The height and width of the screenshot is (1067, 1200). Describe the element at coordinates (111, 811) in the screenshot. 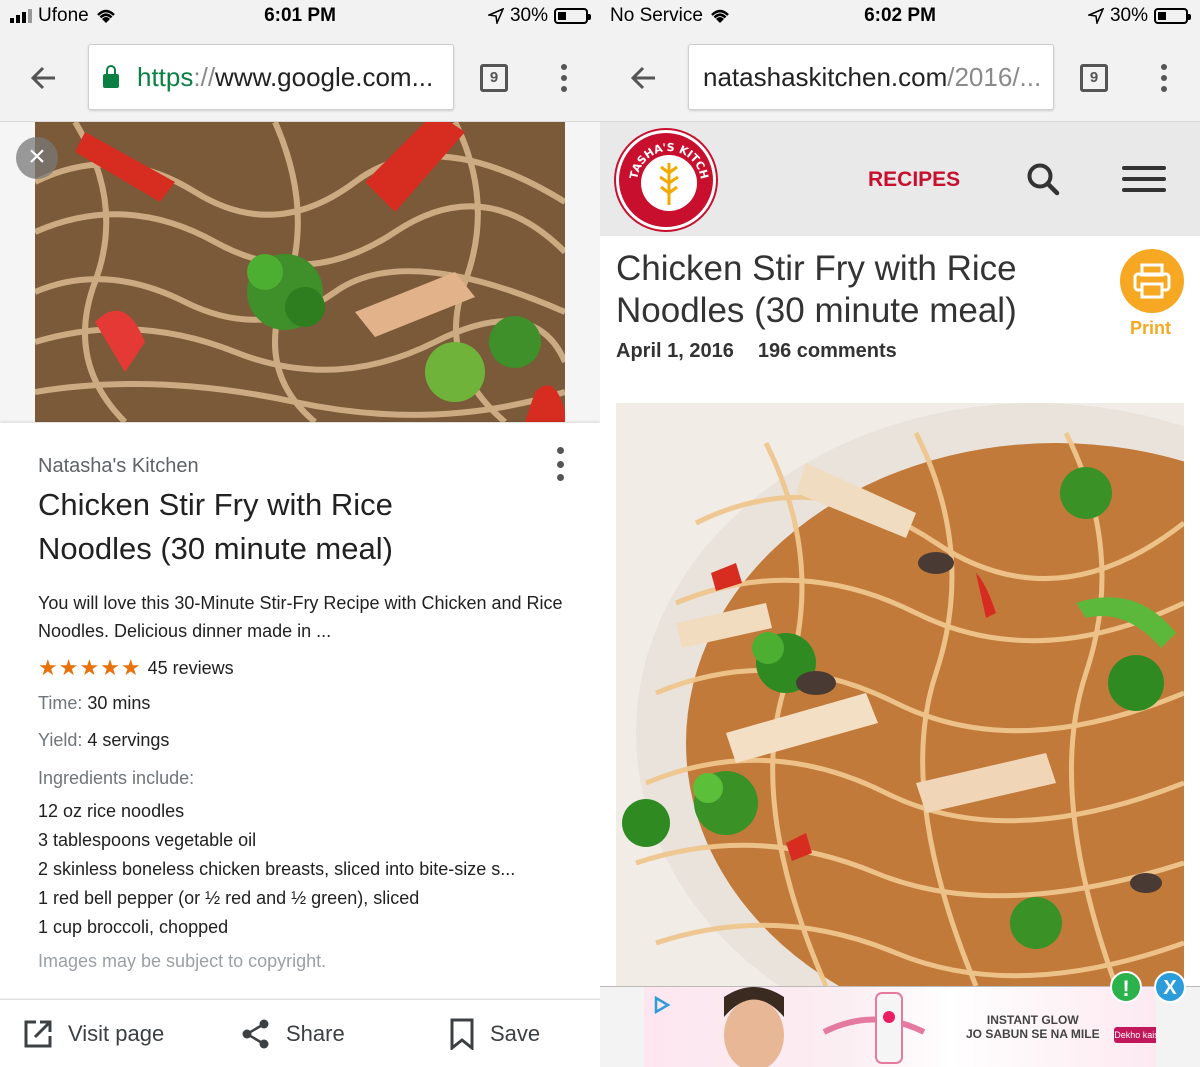

I see `ingredient-item: 12 oz rice noodles` at that location.